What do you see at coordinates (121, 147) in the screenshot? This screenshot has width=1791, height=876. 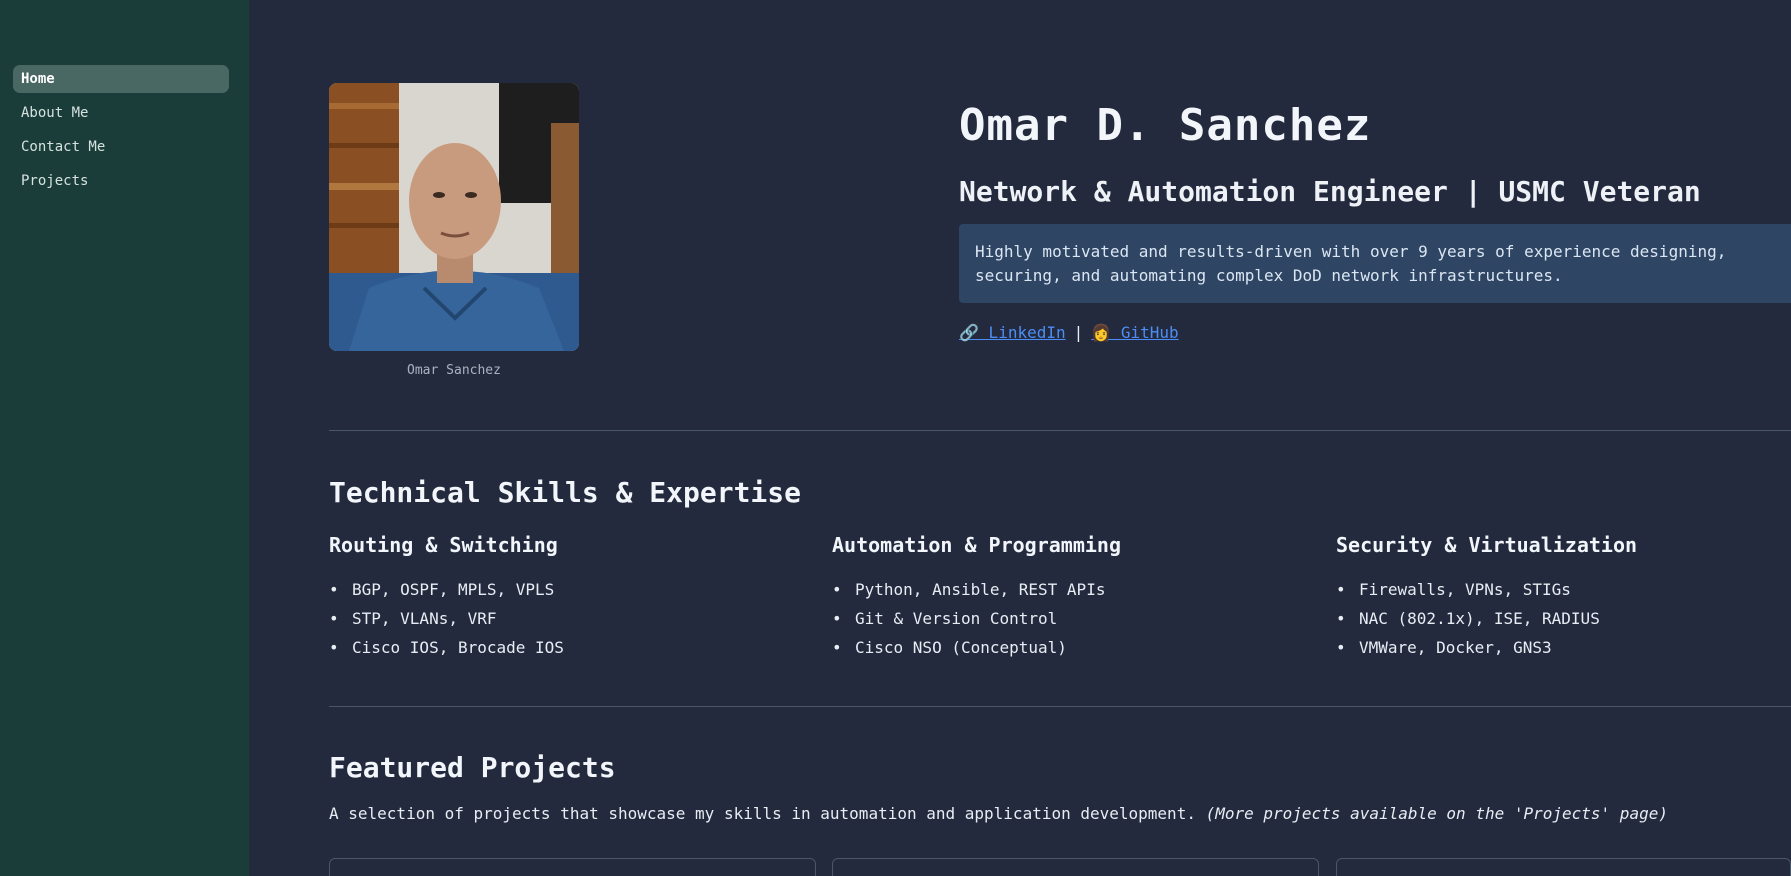 I see `sidebar-item-contact-me: Contact Me` at bounding box center [121, 147].